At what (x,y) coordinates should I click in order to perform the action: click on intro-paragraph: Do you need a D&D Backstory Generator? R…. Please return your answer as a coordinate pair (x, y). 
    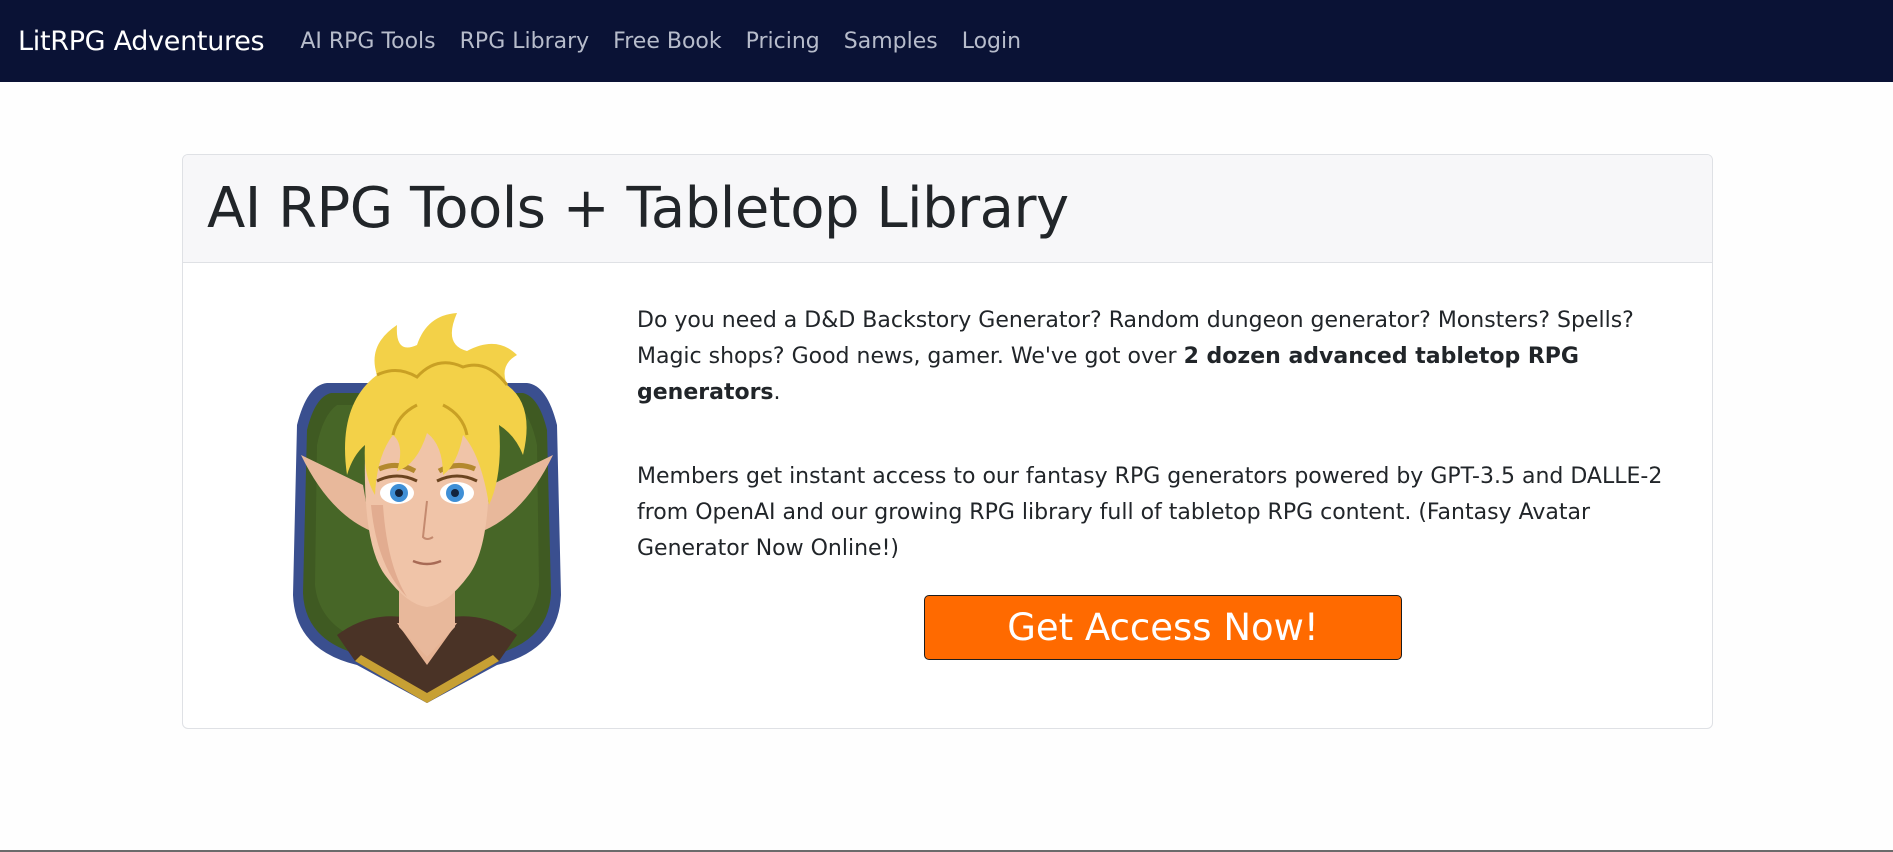
    Looking at the image, I should click on (1162, 357).